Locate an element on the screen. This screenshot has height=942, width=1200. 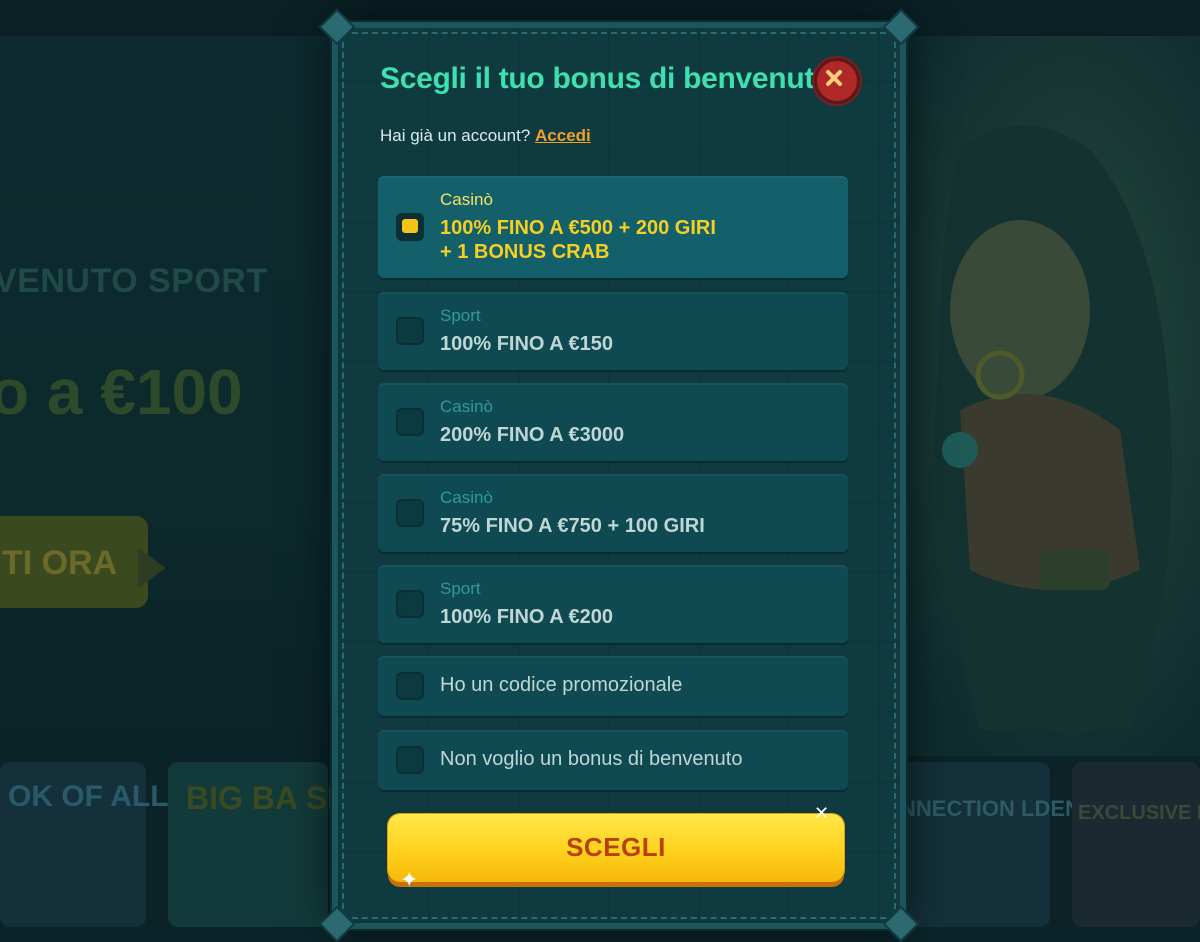
close-button is located at coordinates (837, 81).